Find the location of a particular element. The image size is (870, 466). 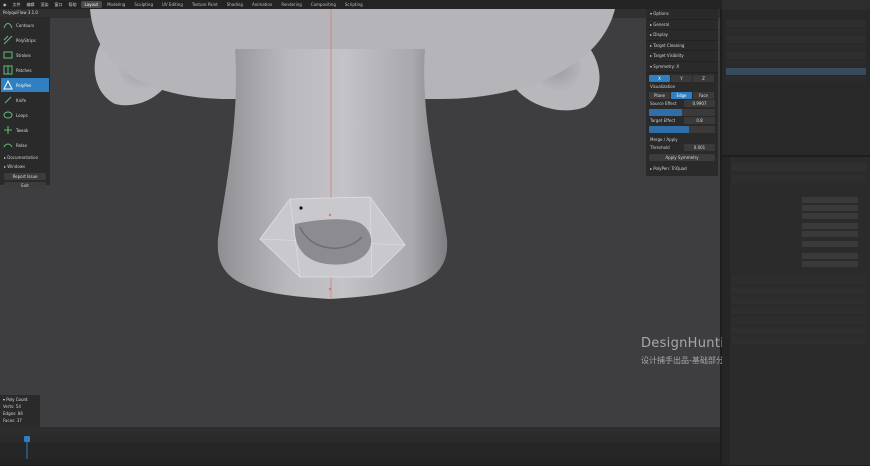

polypen-label: PolyPen: TriQuad is located at coordinates (670, 168).